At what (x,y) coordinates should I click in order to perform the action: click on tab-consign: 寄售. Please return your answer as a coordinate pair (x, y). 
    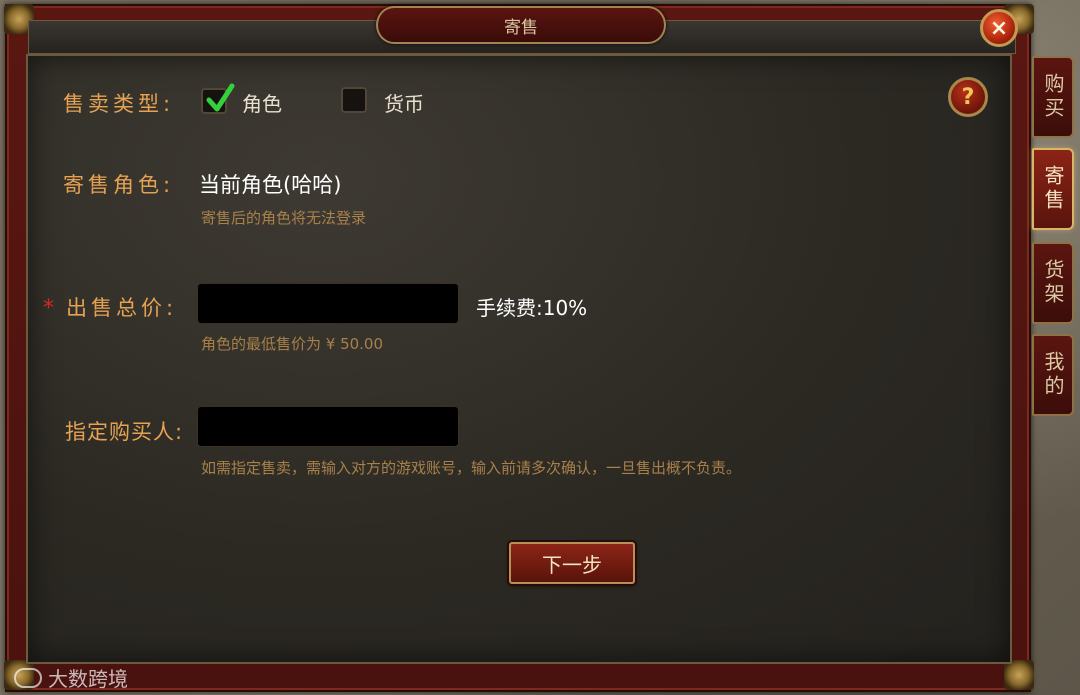
    Looking at the image, I should click on (1053, 189).